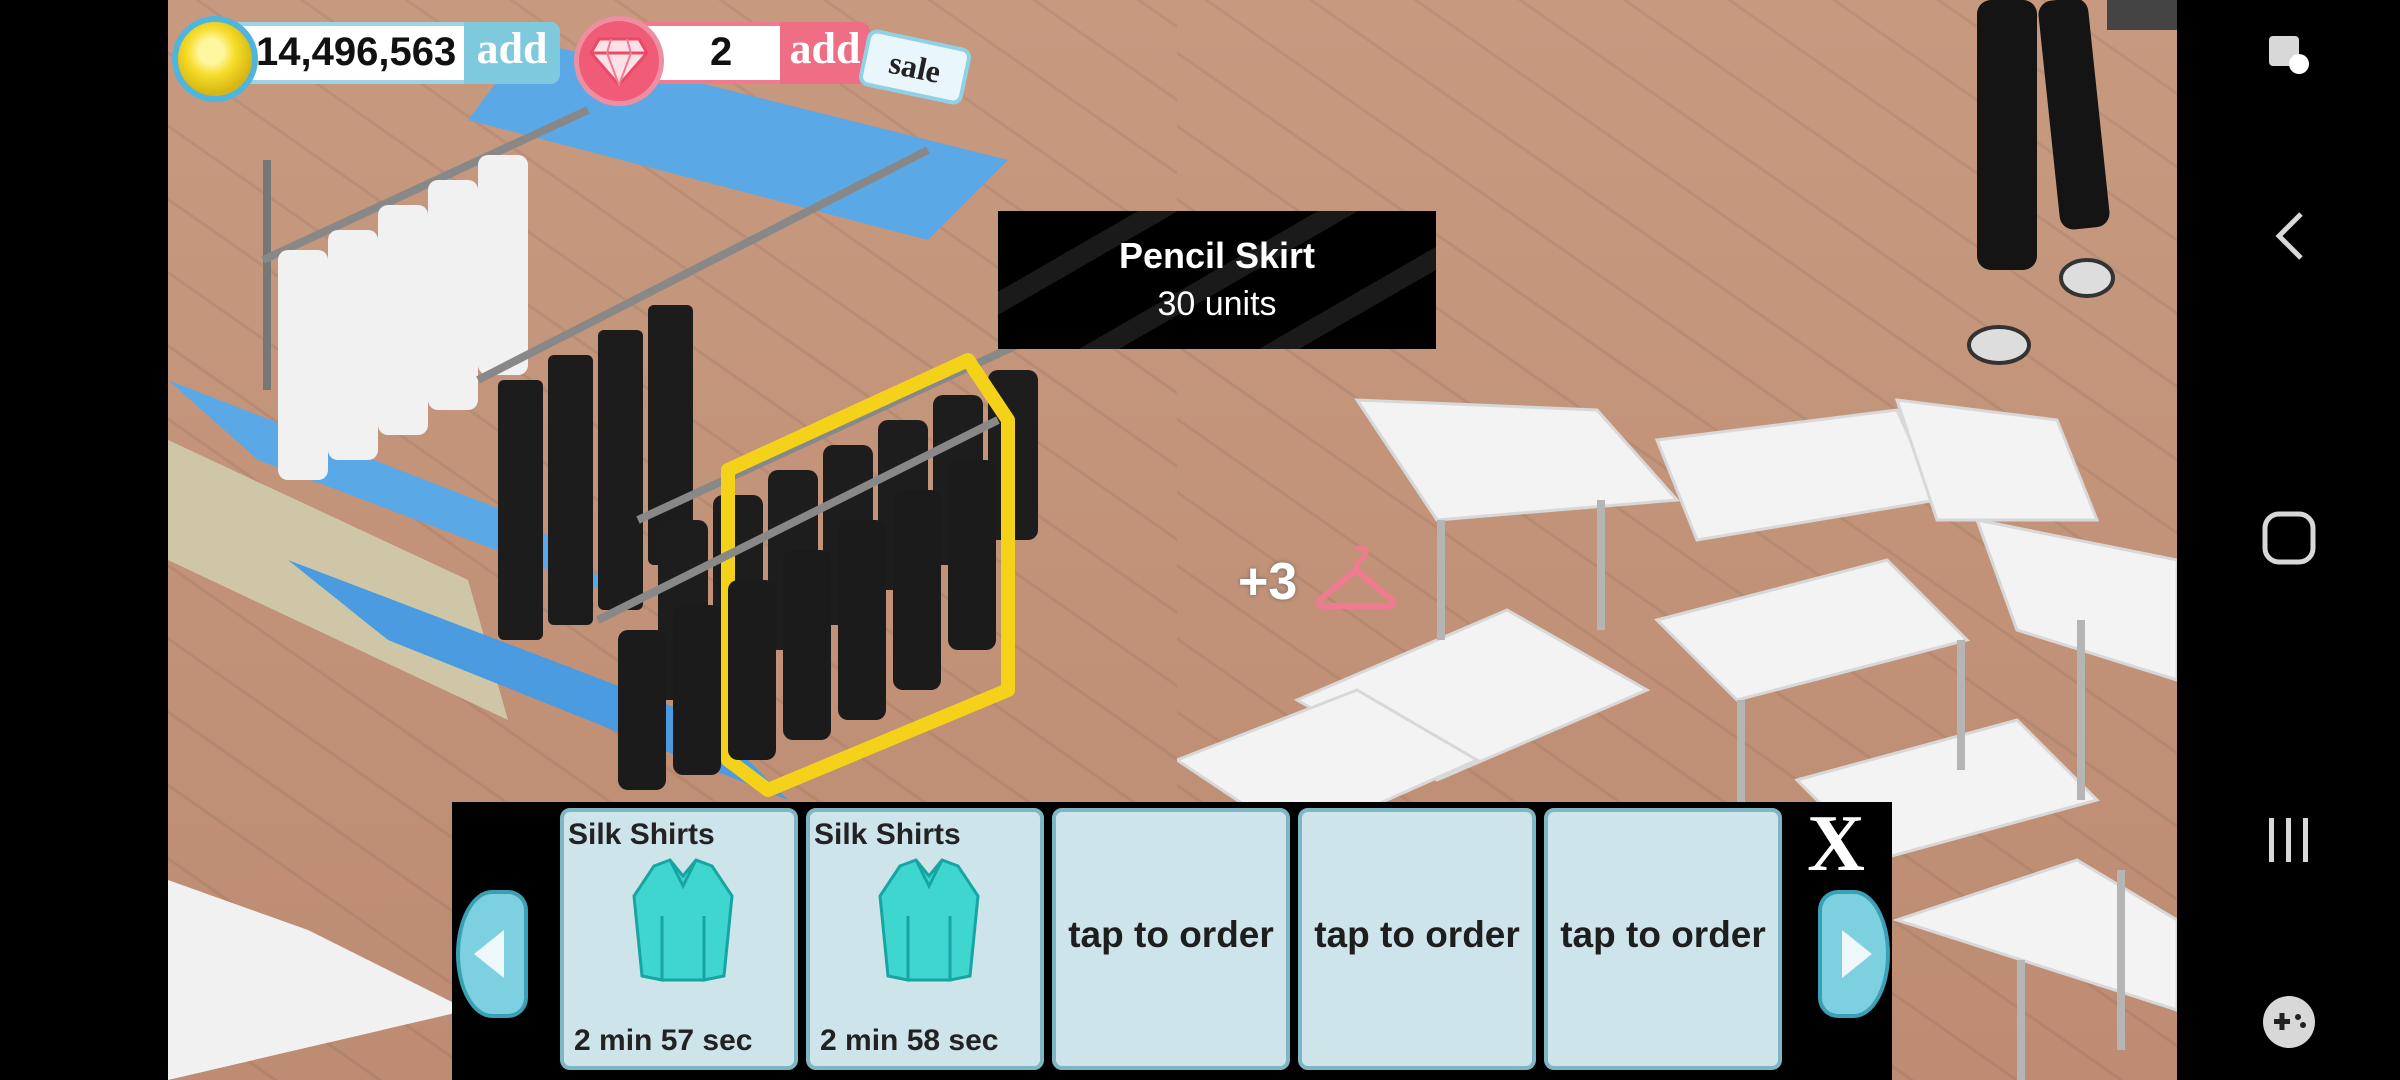 This screenshot has height=1080, width=2400. I want to click on gems-counter: 2 add, so click(722, 61).